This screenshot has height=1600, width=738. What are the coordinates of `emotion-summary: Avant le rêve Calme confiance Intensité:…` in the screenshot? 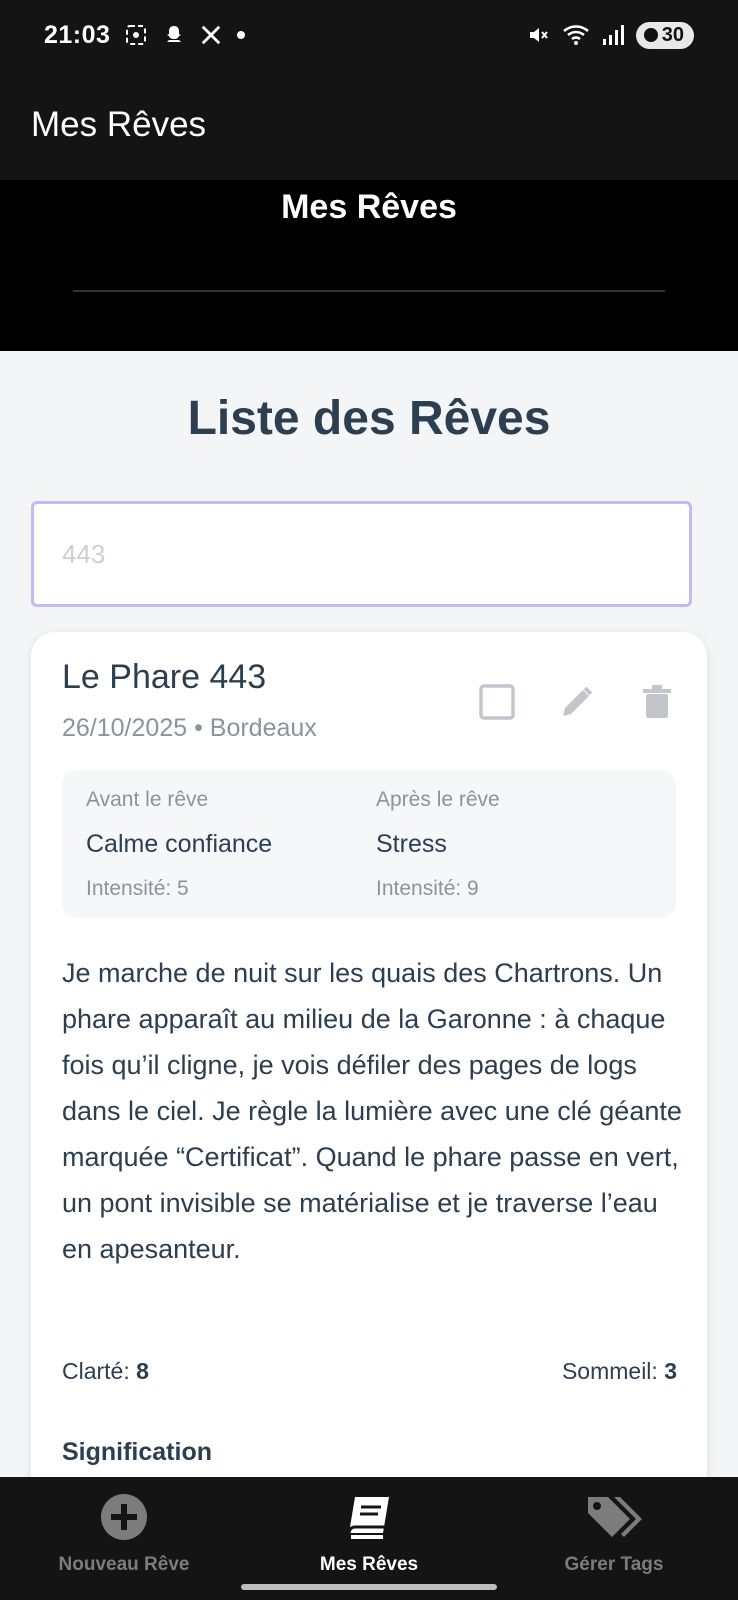 It's located at (369, 844).